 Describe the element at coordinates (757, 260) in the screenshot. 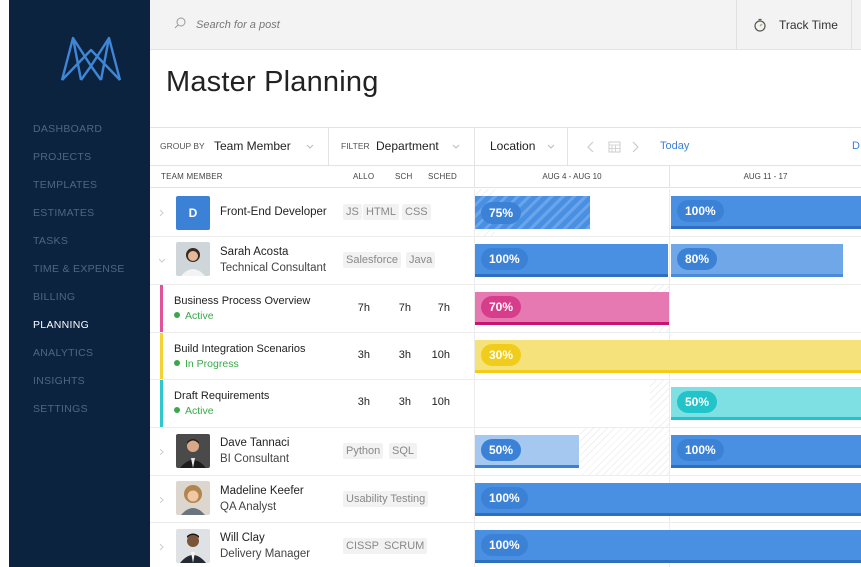

I see `allocation-bar: 80%` at that location.